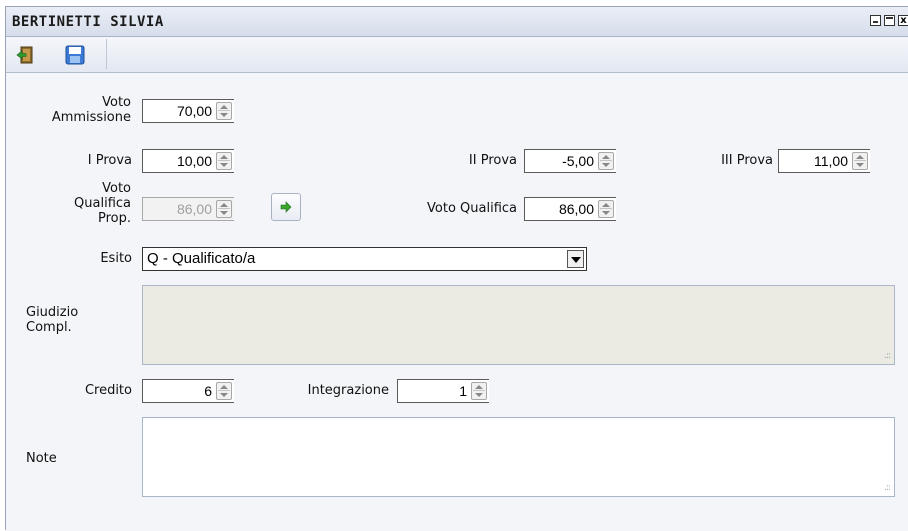 The image size is (908, 531). Describe the element at coordinates (606, 209) in the screenshot. I see `voto-qualifica-spinner` at that location.